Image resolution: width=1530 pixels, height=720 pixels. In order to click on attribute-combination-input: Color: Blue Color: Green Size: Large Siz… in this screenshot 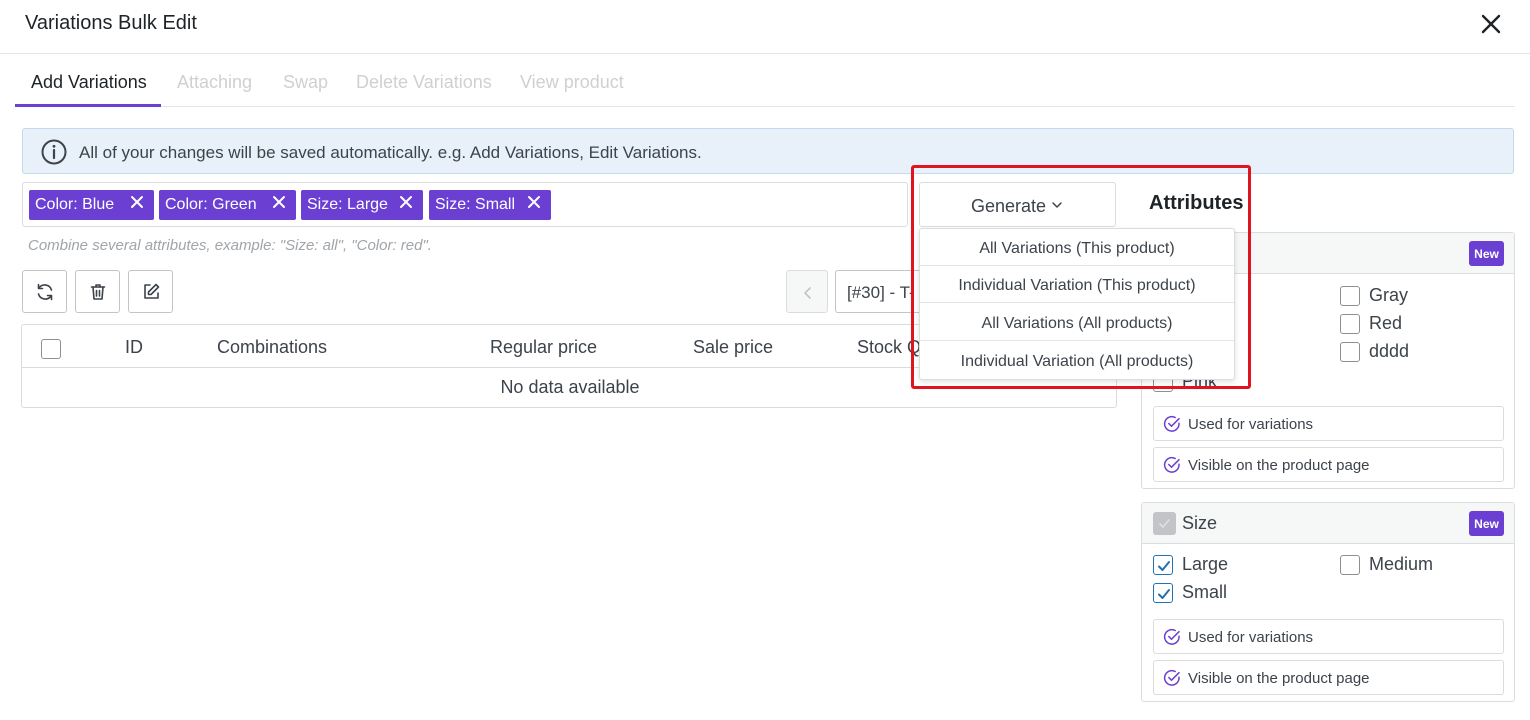, I will do `click(465, 204)`.